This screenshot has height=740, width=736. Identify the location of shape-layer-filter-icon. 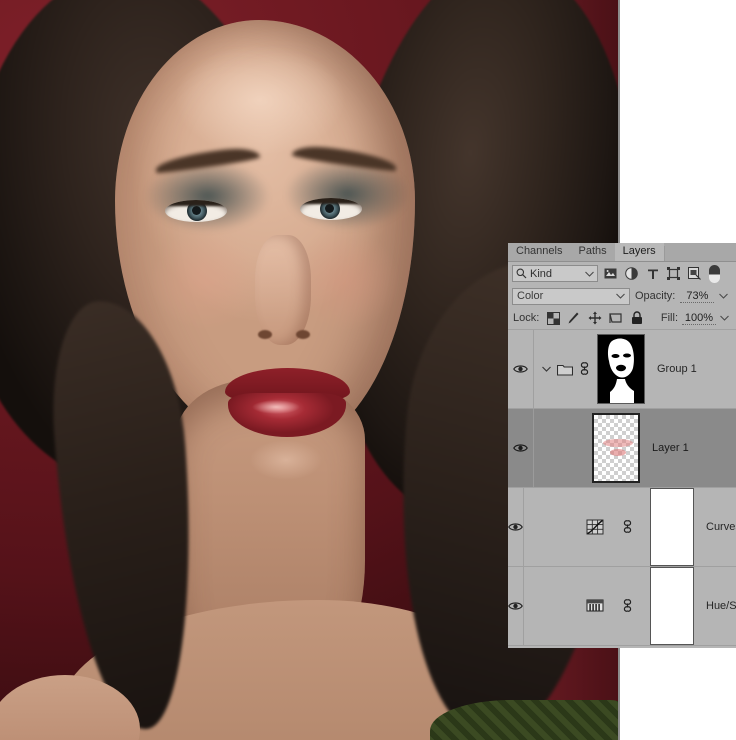
(673, 273).